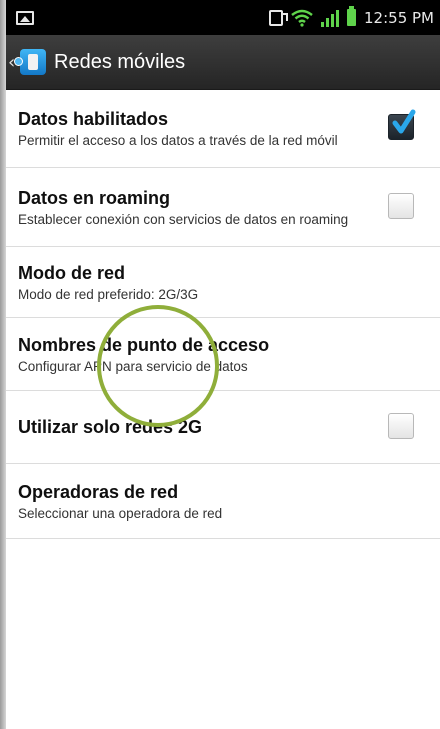  Describe the element at coordinates (330, 18) in the screenshot. I see `signal-icon` at that location.